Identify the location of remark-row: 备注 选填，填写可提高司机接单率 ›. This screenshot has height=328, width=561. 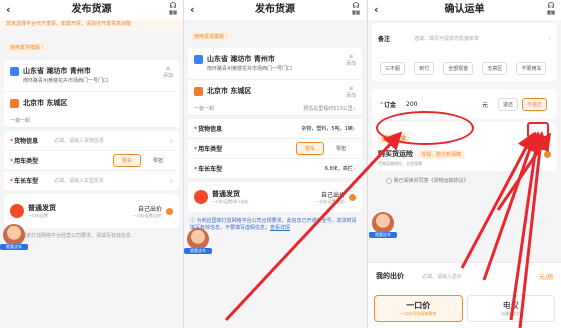
(464, 38).